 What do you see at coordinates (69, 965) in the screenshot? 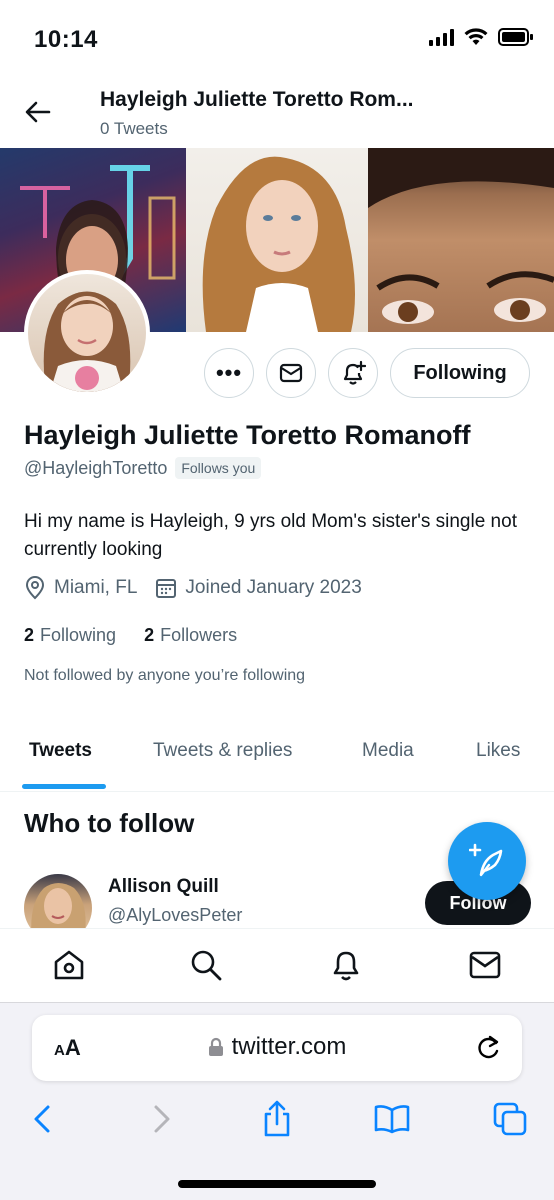
I see `home-icon` at bounding box center [69, 965].